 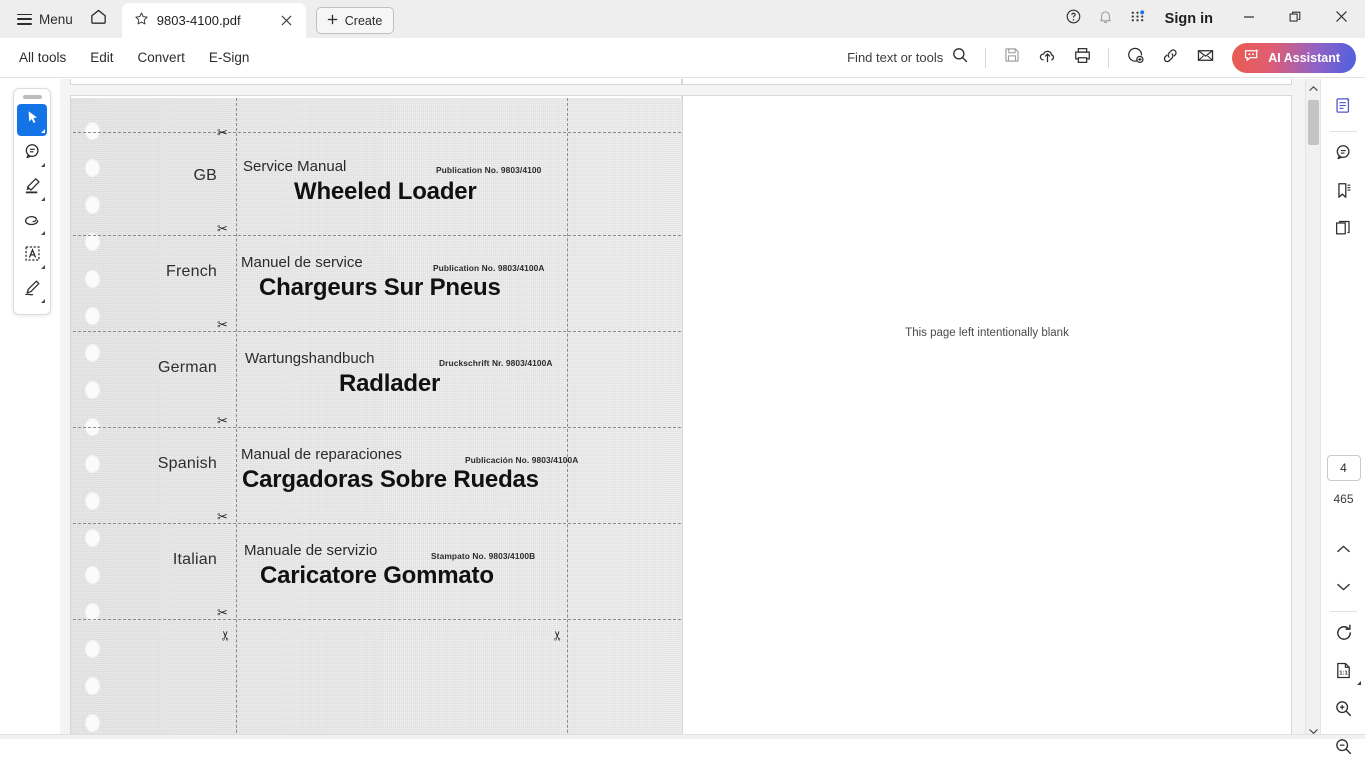 I want to click on notifications-button, so click(x=1106, y=19).